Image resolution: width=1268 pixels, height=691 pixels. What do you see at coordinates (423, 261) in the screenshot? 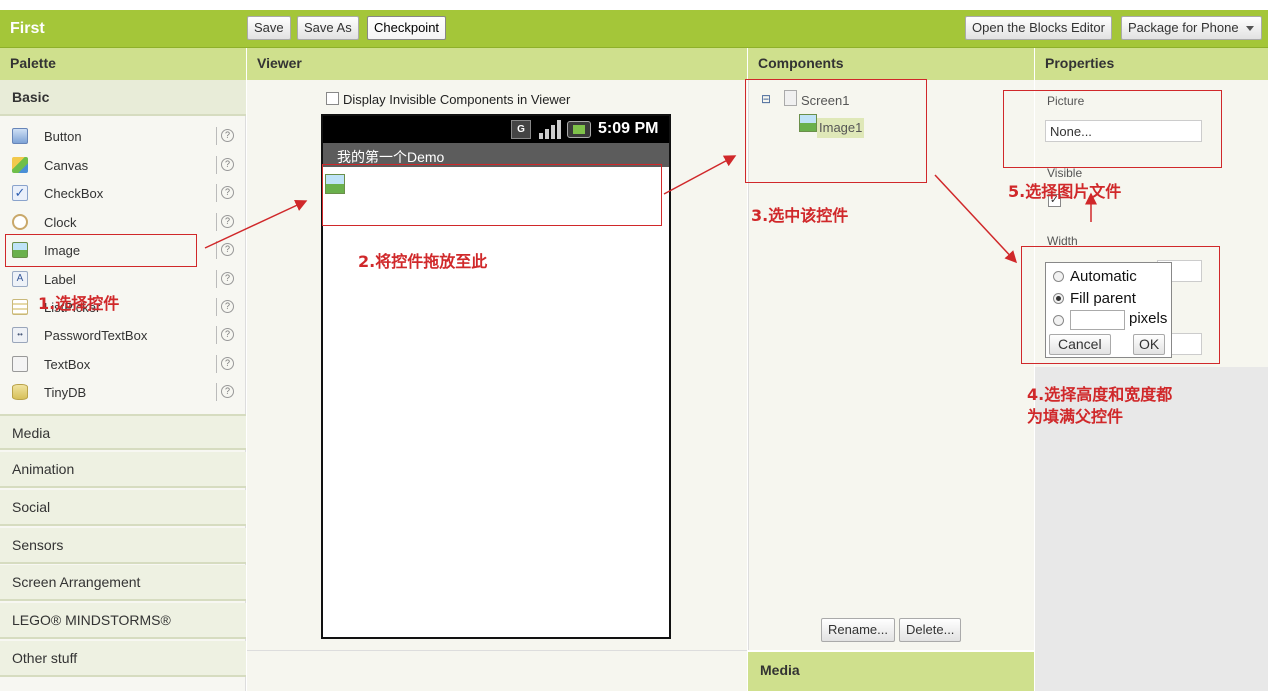
I see `annotation-step2: 2.将控件拖放至此` at bounding box center [423, 261].